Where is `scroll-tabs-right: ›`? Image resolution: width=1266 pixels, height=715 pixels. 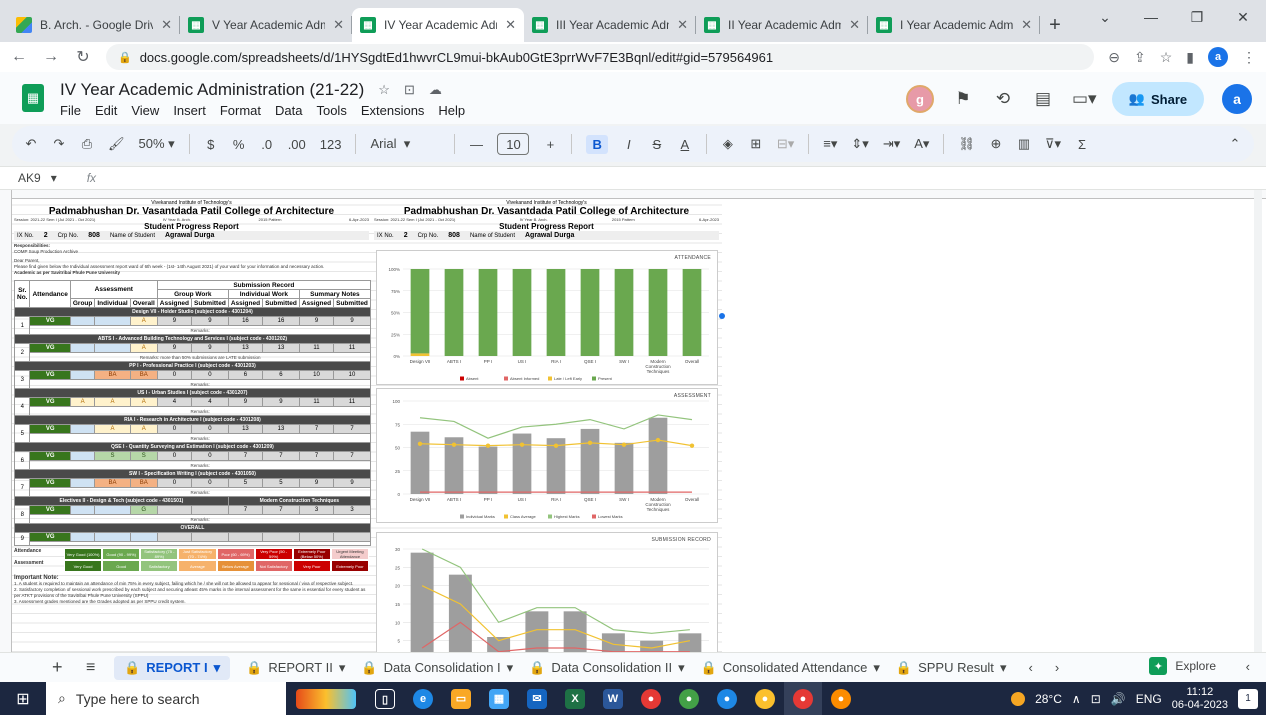 scroll-tabs-right: › is located at coordinates (1057, 667).